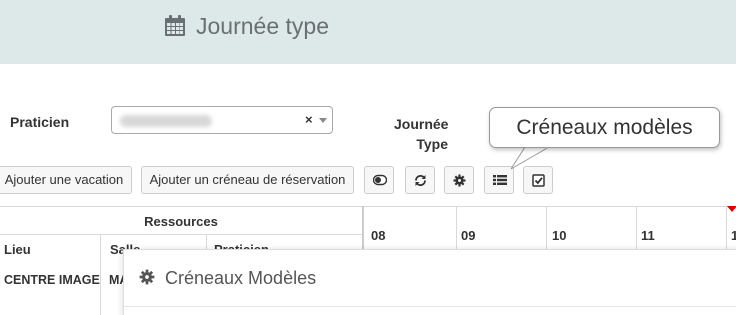  I want to click on journee-type-label-line1: Journée, so click(421, 124).